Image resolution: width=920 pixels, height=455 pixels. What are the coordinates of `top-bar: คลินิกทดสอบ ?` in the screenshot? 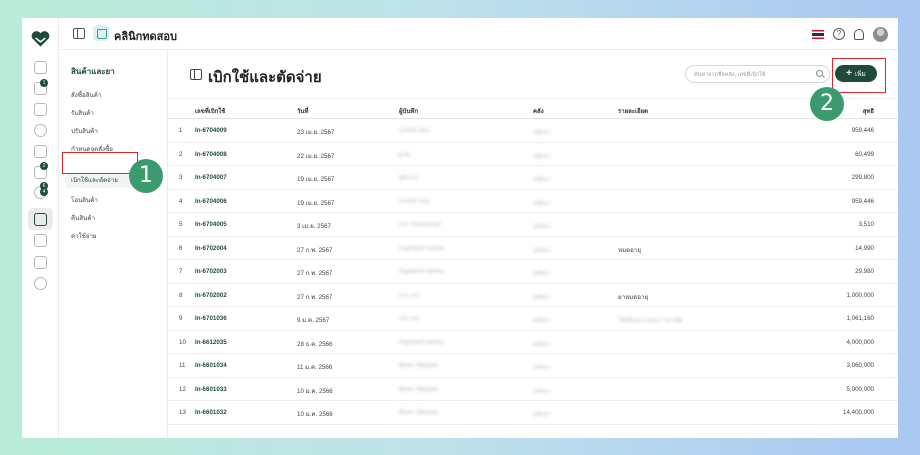 It's located at (478, 34).